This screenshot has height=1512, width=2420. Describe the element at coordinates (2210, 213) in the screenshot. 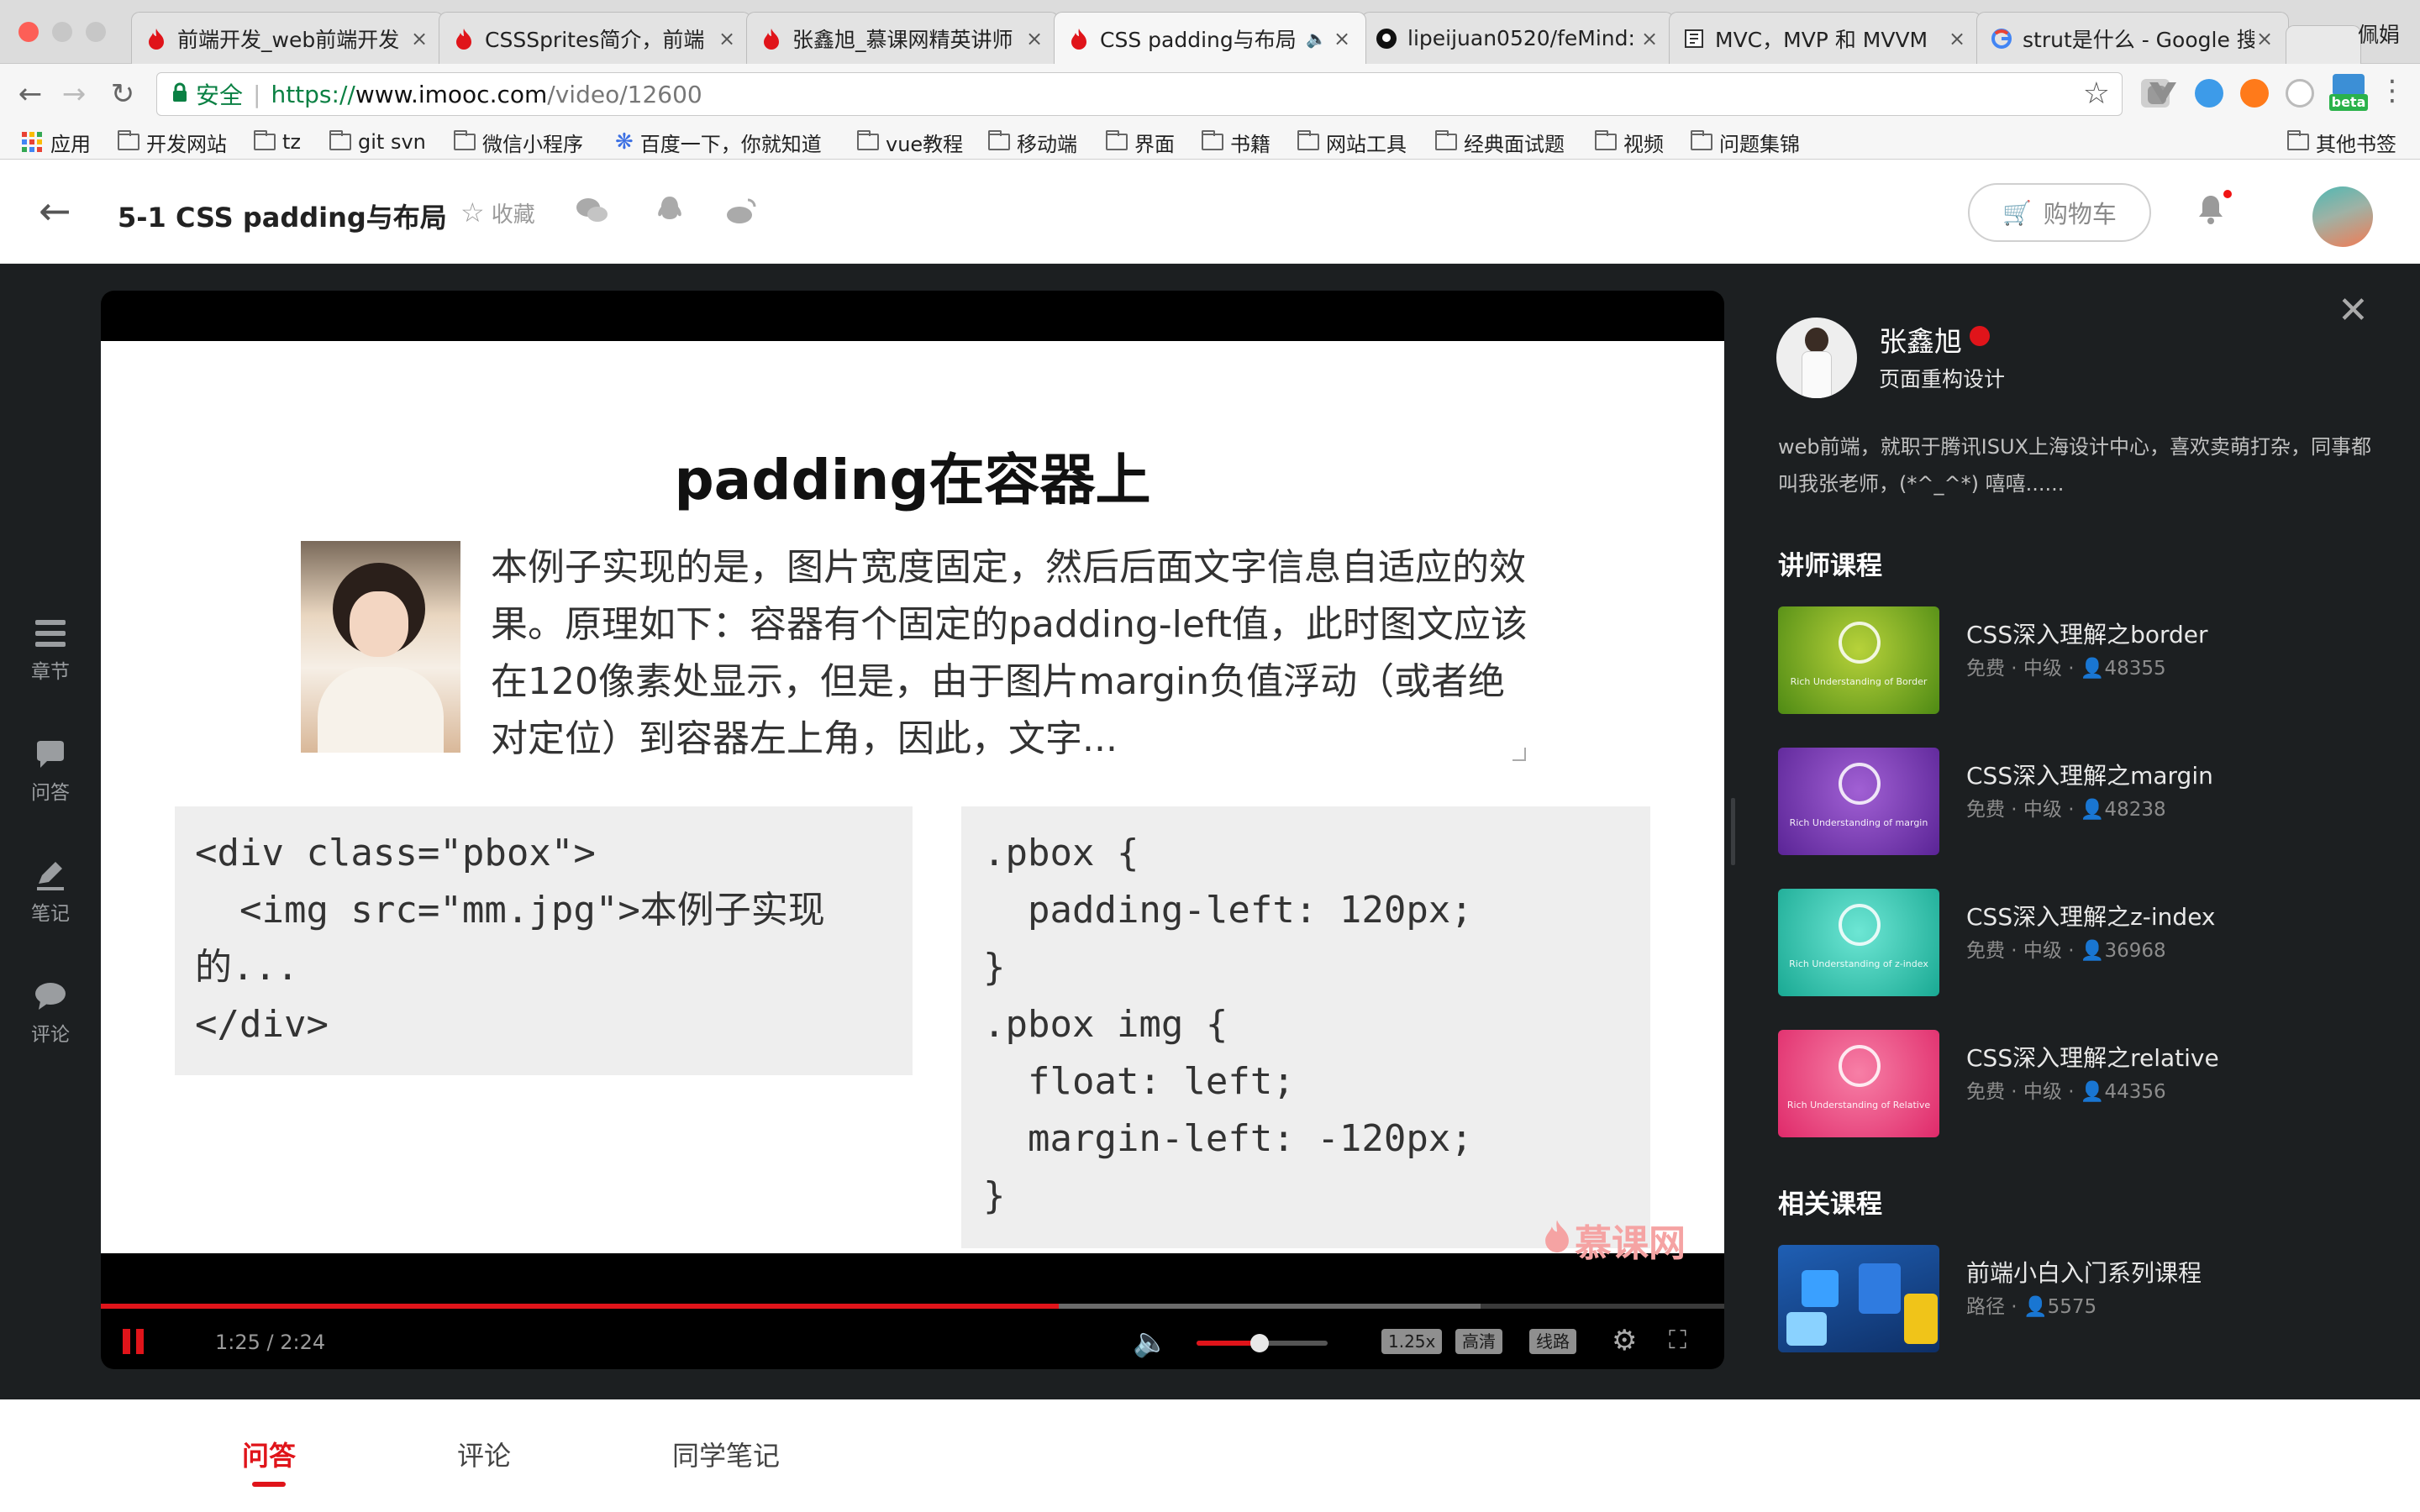

I see `bell-icon` at that location.